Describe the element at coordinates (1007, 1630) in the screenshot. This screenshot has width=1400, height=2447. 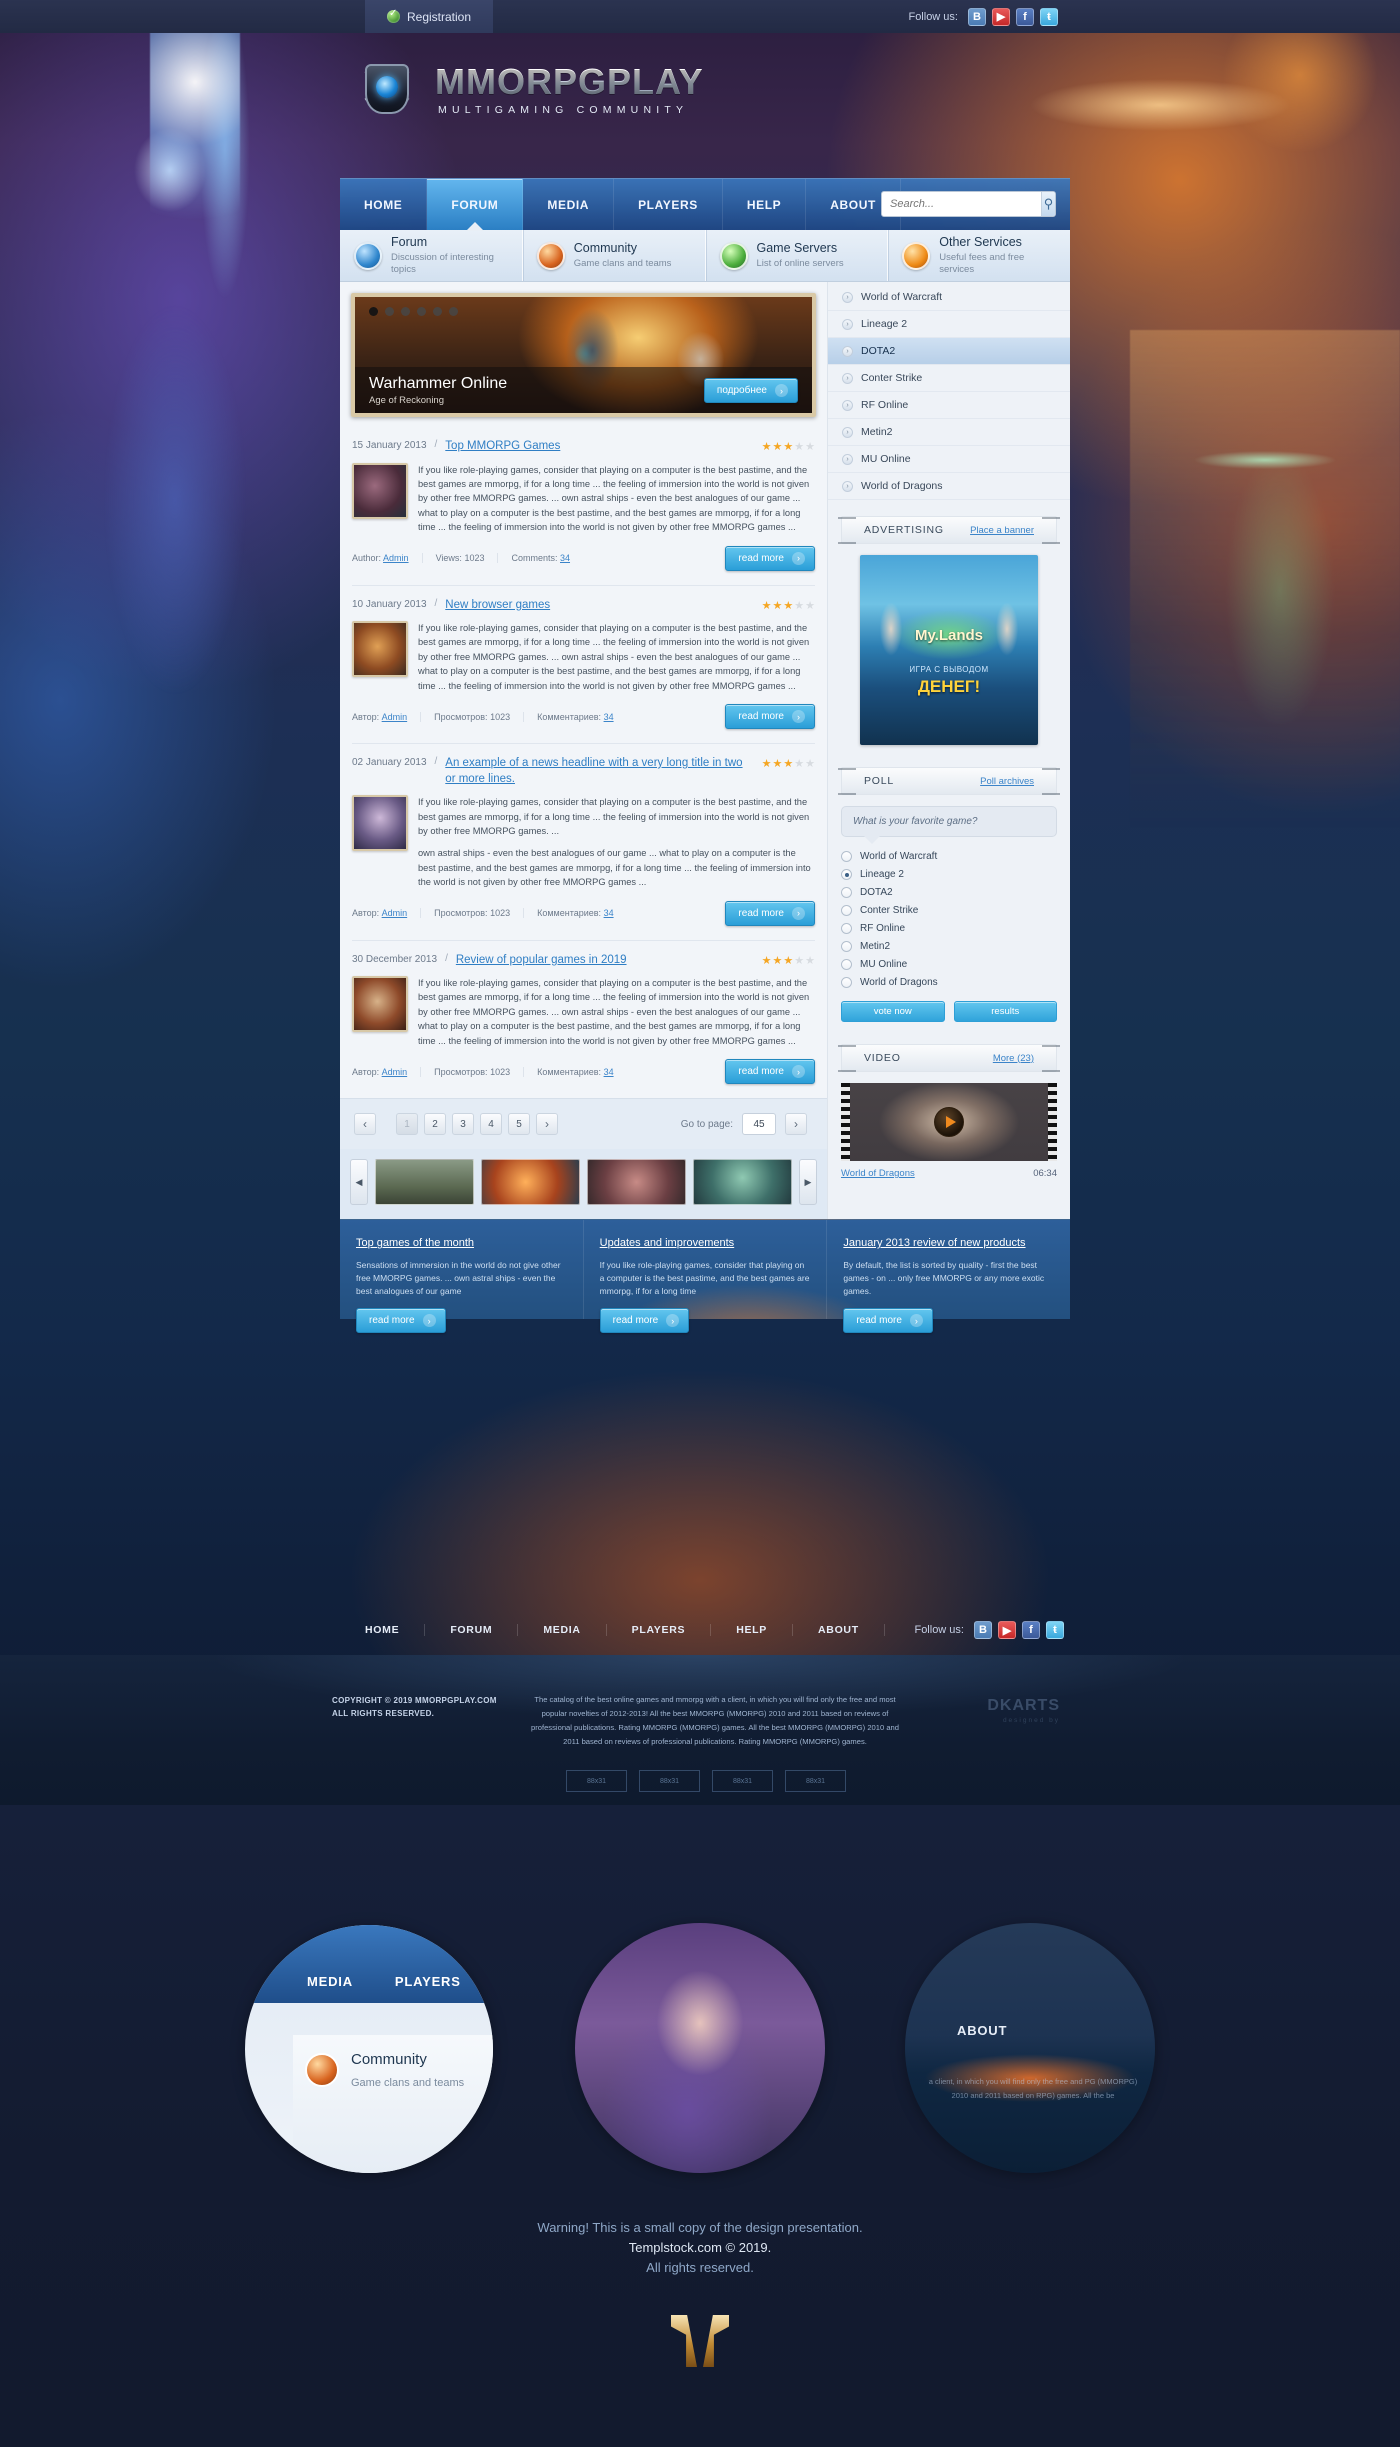
I see `youtube-icon: ▶` at that location.